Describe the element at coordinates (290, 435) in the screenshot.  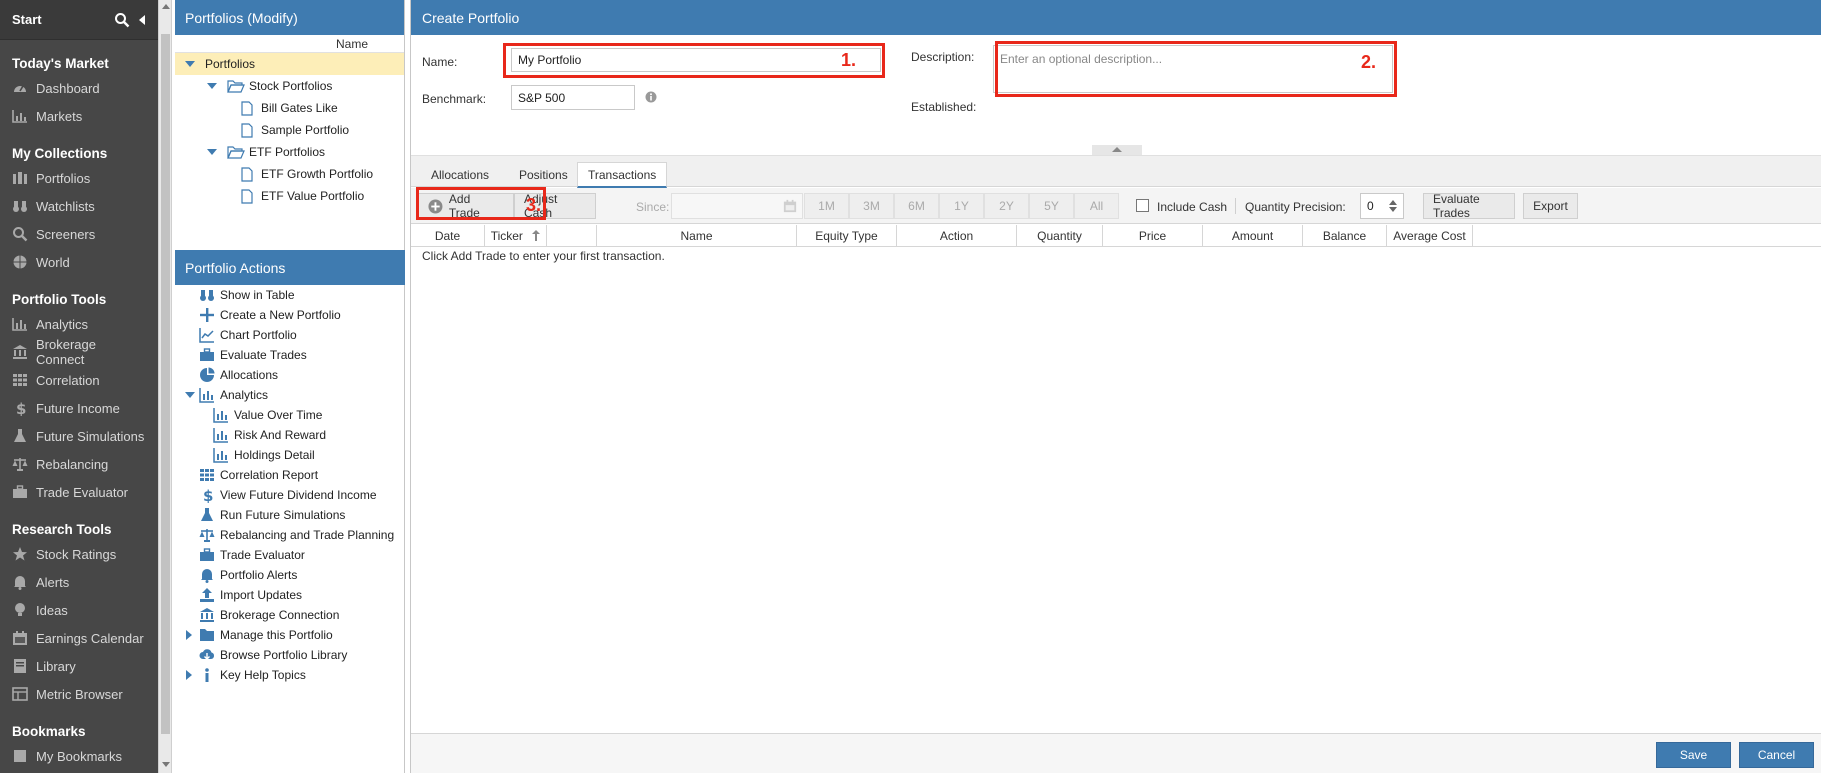
I see `action-risk-and-reward: Risk And Reward` at that location.